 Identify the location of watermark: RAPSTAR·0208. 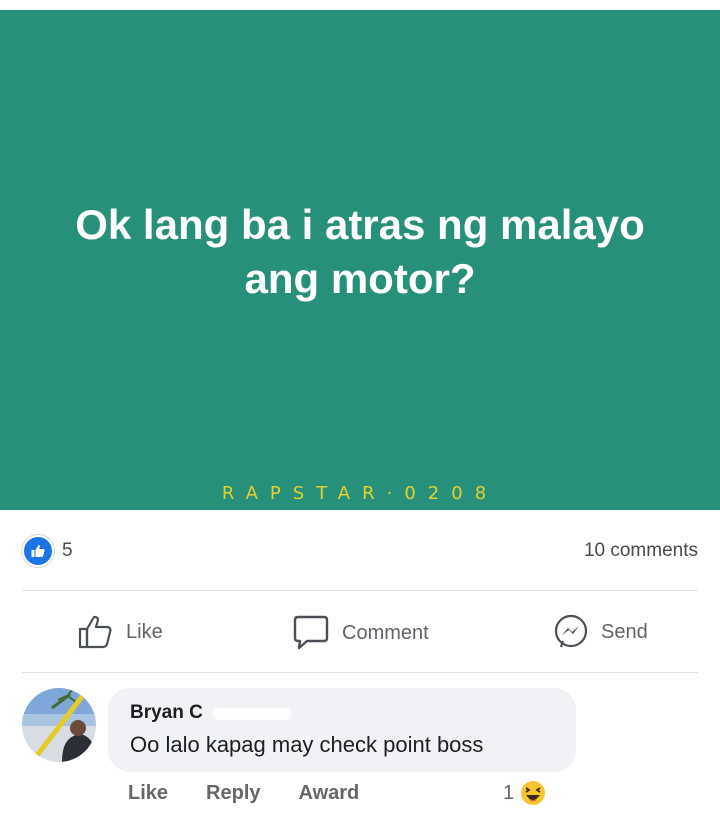
(360, 493).